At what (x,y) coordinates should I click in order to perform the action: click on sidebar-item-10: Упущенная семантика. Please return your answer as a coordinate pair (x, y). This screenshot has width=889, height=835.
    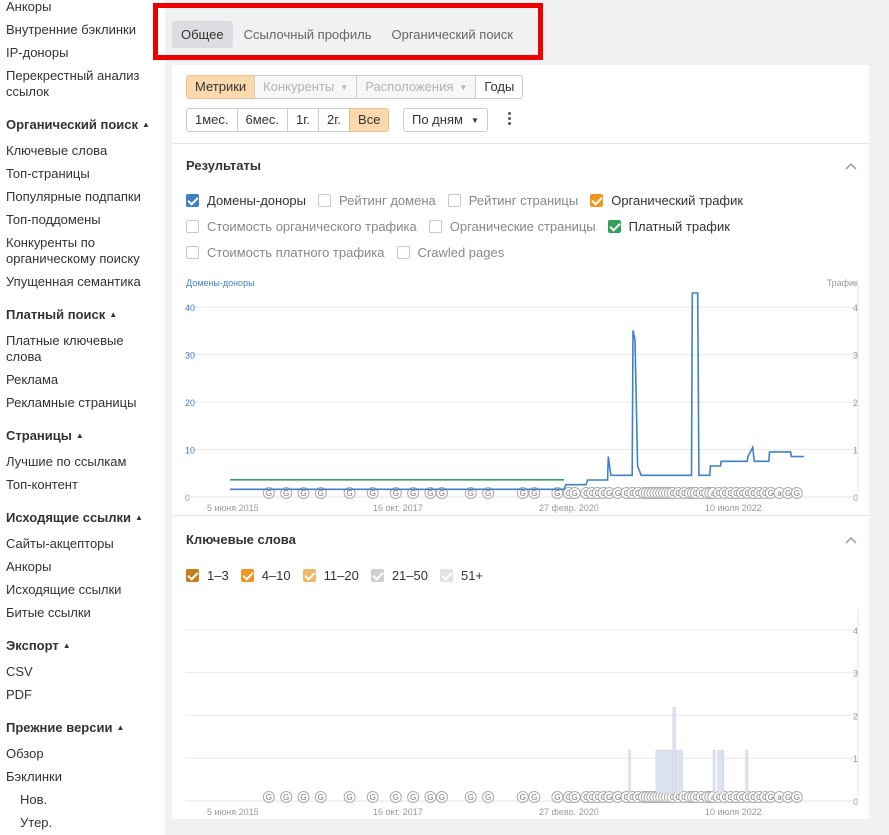
    Looking at the image, I should click on (83, 282).